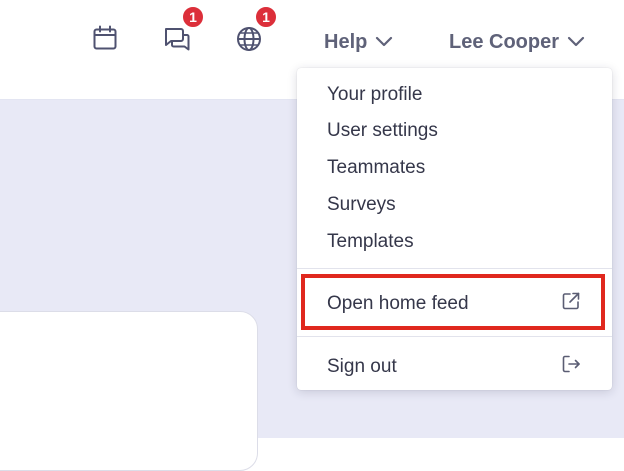 This screenshot has height=471, width=624. What do you see at coordinates (370, 242) in the screenshot?
I see `menu-item-templates: Templates` at bounding box center [370, 242].